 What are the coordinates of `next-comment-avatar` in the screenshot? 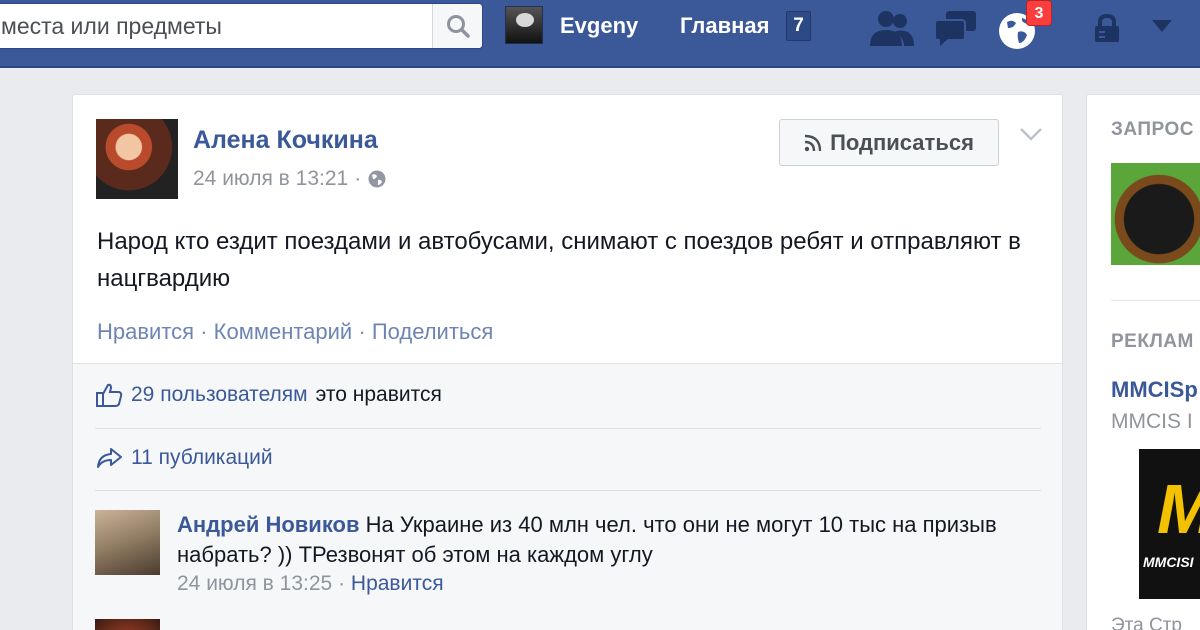 It's located at (127, 624).